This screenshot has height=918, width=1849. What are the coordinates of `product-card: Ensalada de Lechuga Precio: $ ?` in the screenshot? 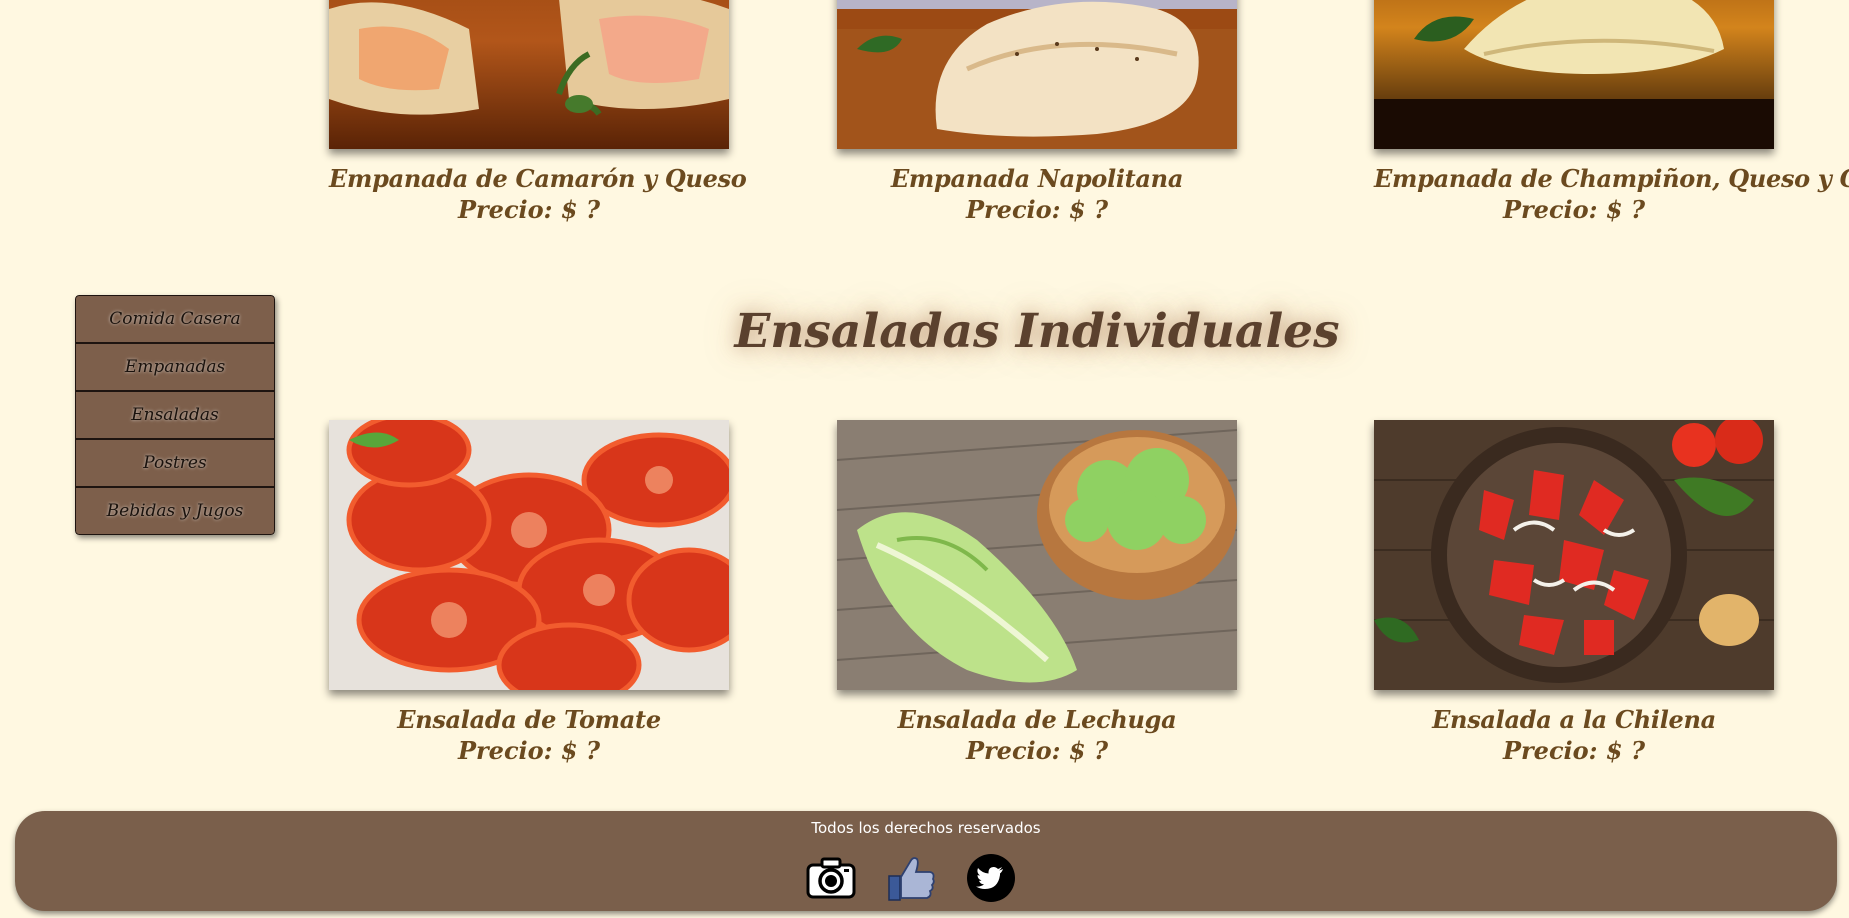 It's located at (1037, 592).